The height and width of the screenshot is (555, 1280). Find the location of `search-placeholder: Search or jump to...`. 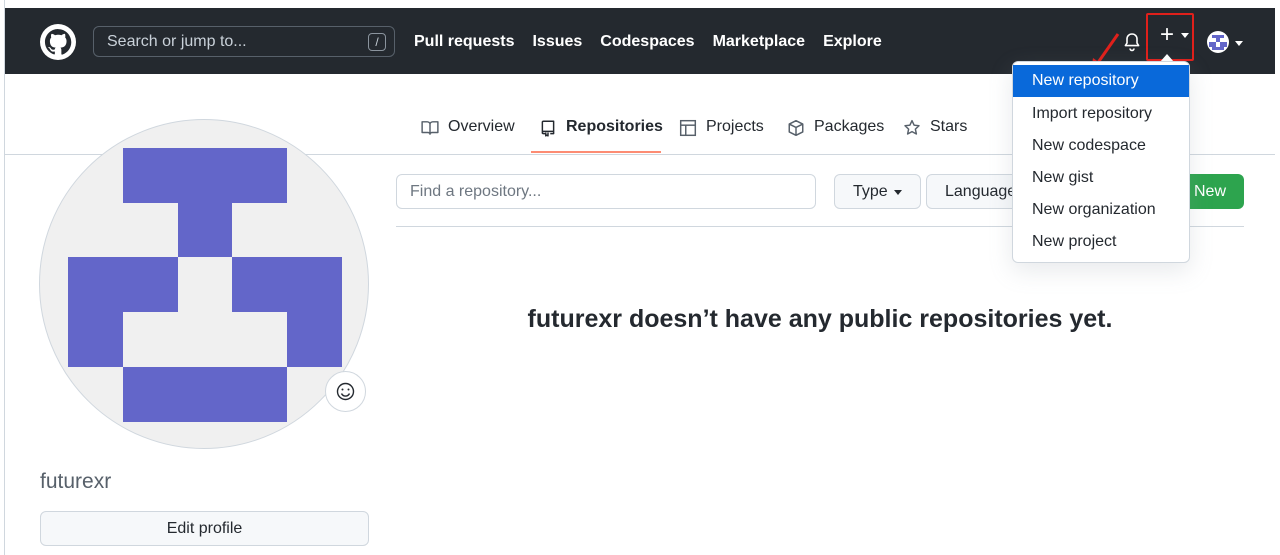

search-placeholder: Search or jump to... is located at coordinates (177, 41).